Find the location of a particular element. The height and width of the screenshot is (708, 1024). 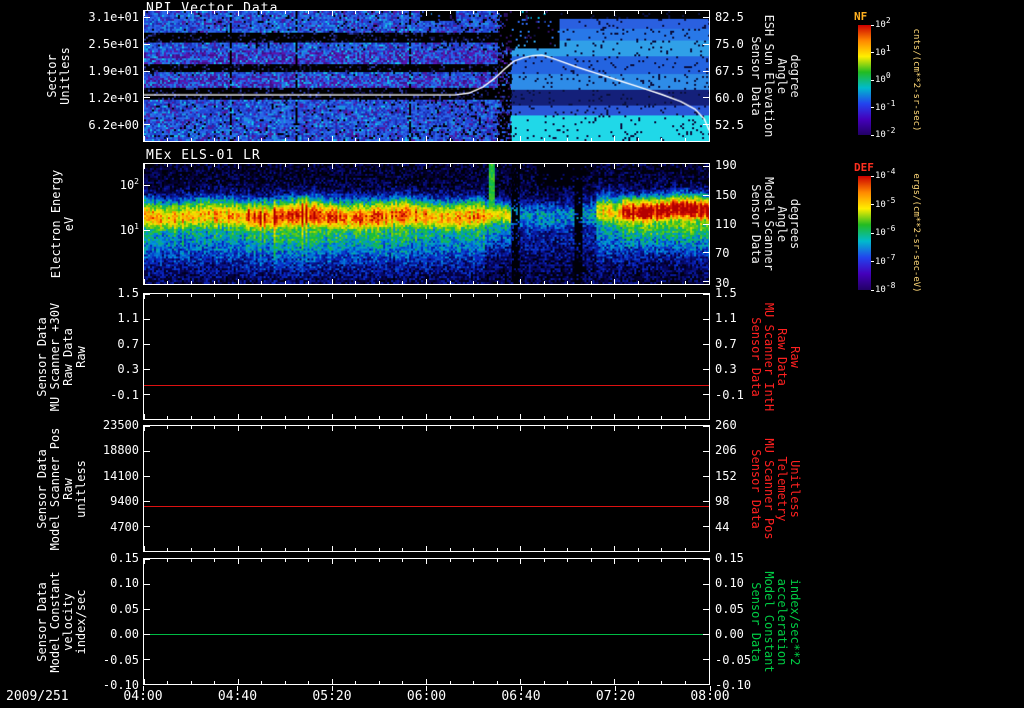

y-axis-label-right: degrees is located at coordinates (795, 224).